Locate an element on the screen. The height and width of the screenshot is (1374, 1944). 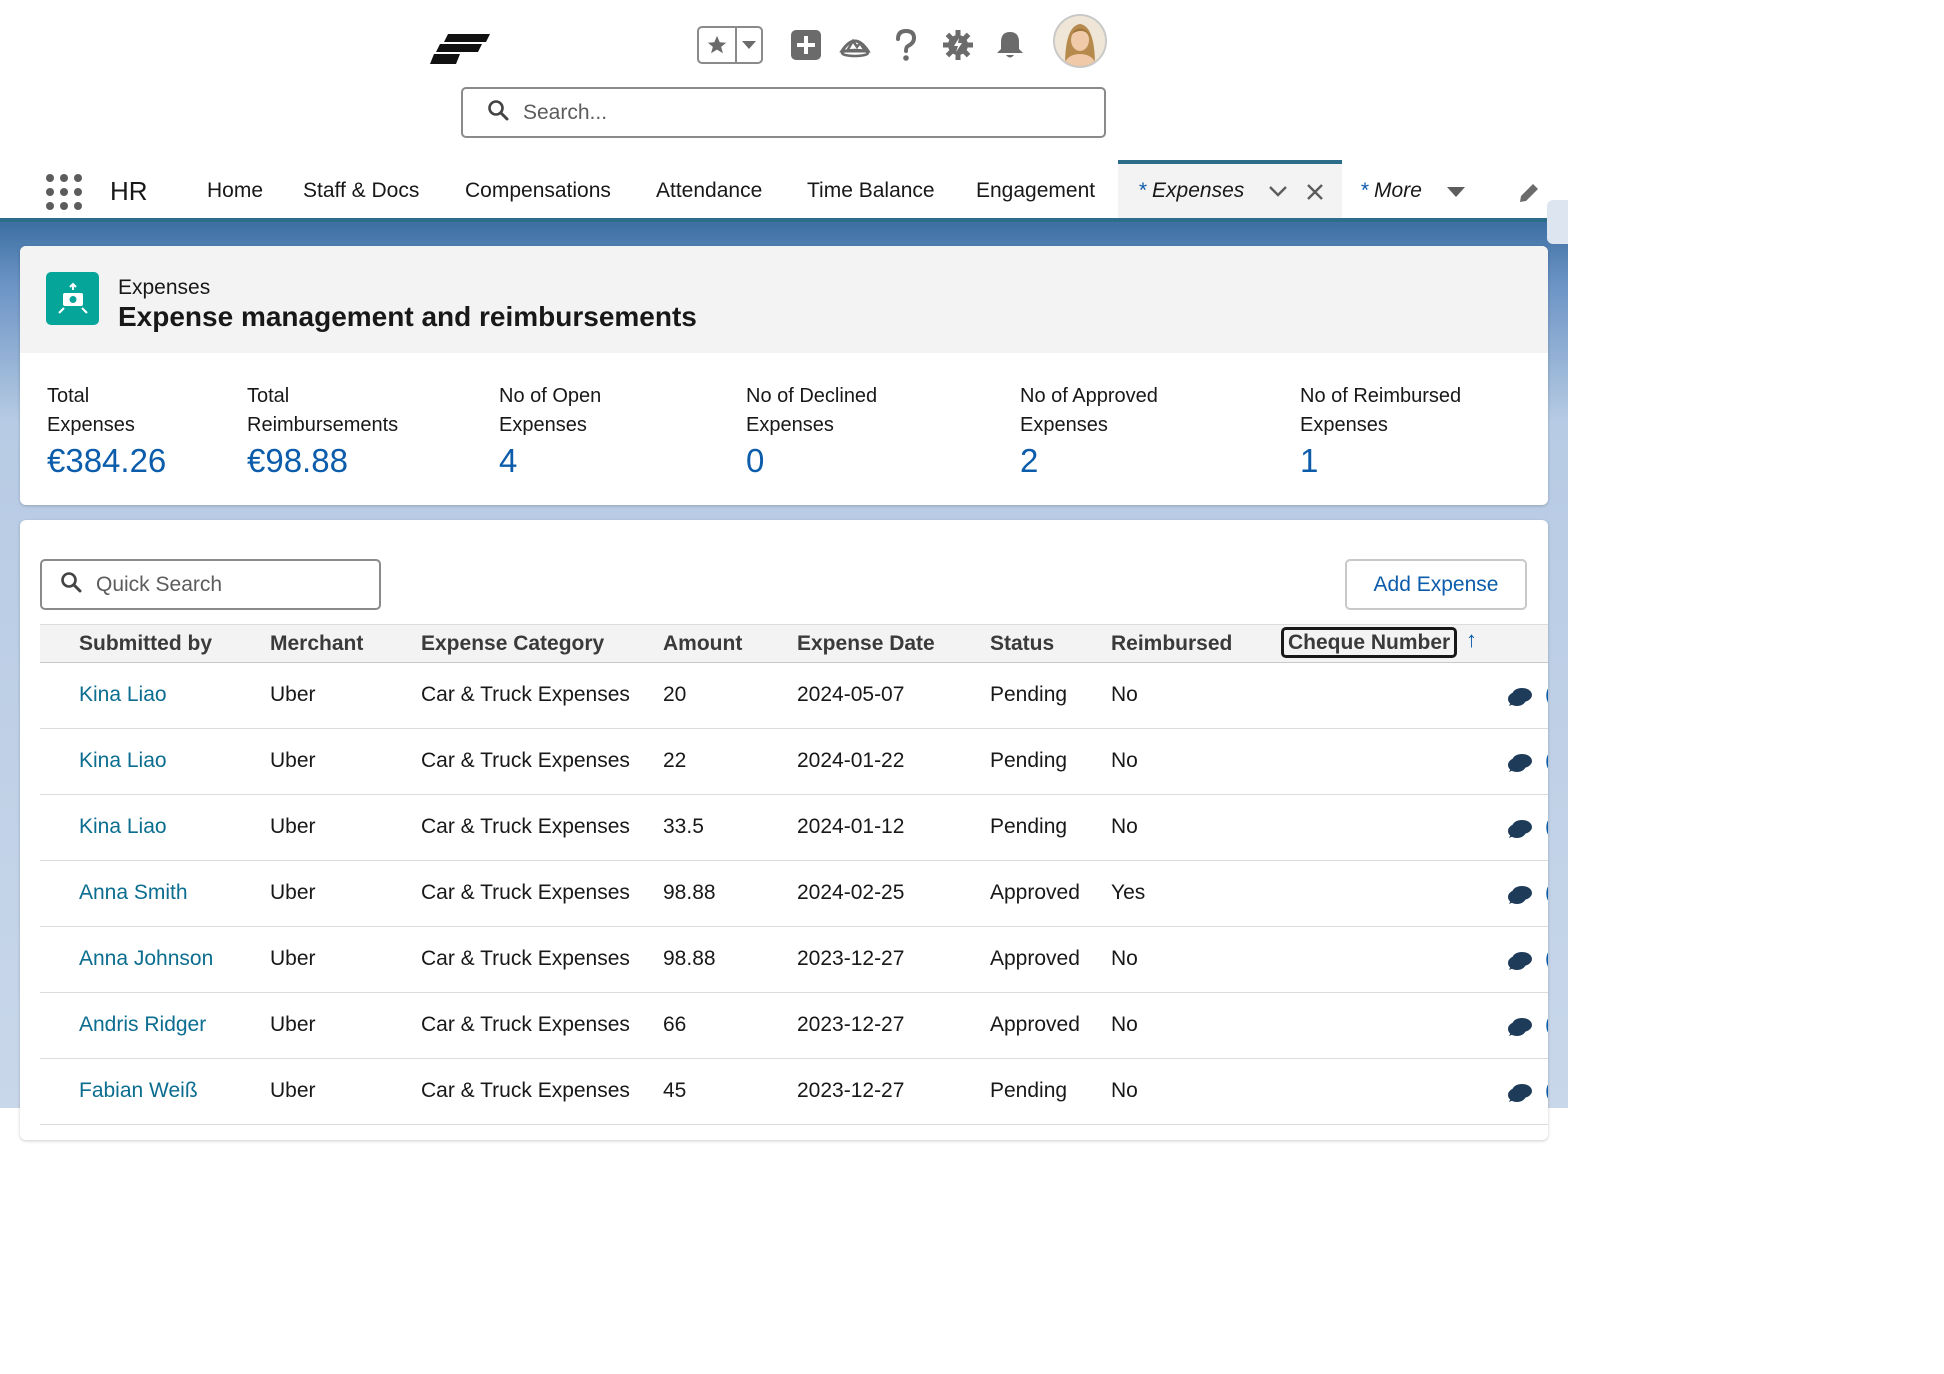
nav-item-compensations: Compensations is located at coordinates (538, 191).